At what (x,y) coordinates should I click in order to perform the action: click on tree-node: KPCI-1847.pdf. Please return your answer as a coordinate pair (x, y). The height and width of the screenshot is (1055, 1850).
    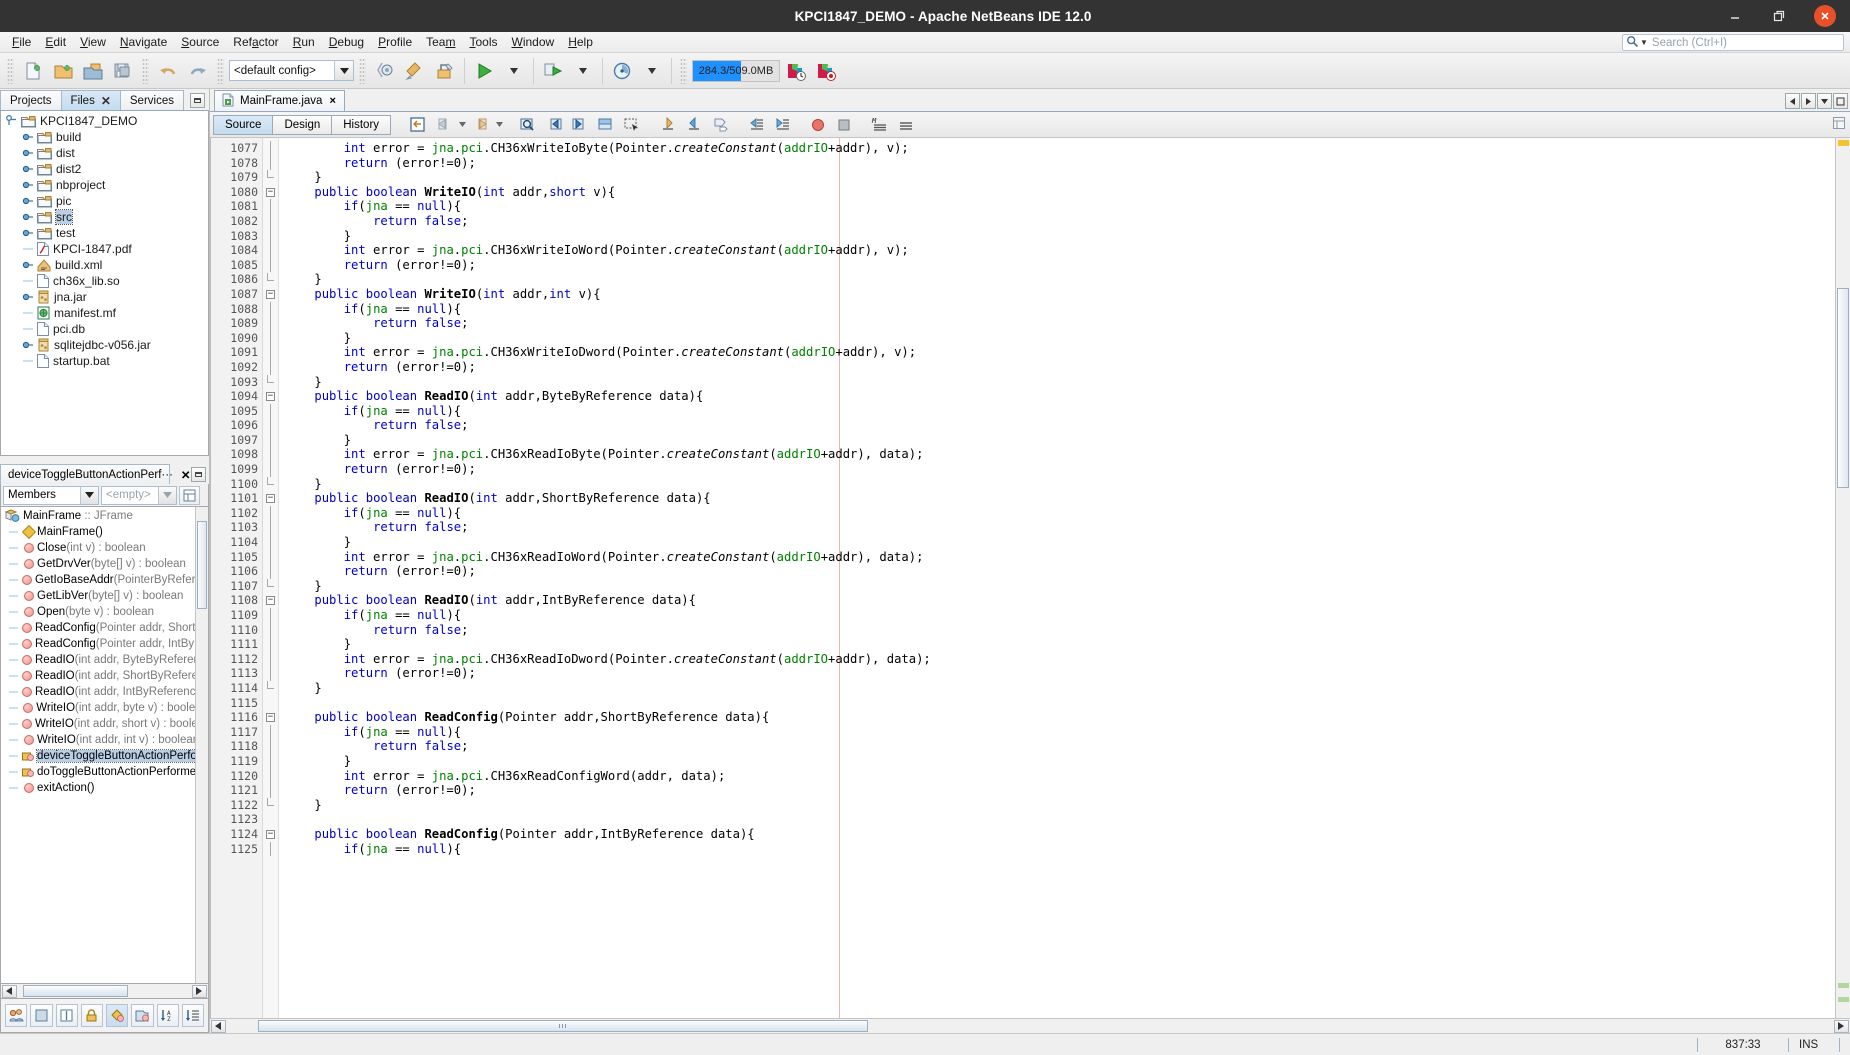
    Looking at the image, I should click on (104, 249).